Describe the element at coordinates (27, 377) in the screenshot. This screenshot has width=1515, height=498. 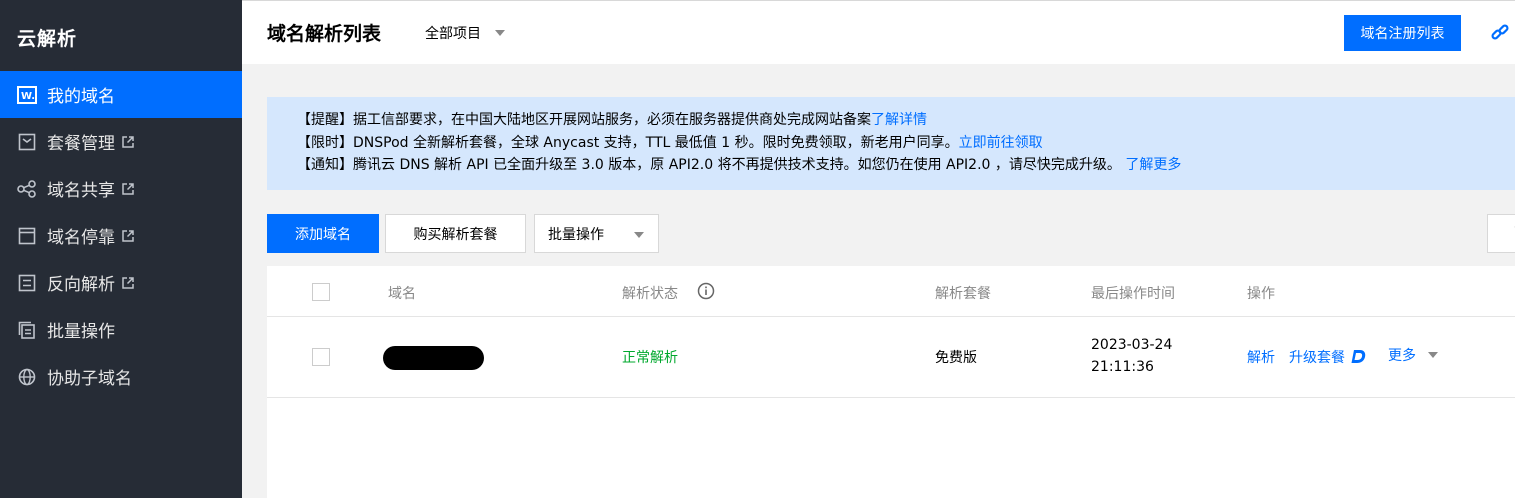
I see `globe-icon` at that location.